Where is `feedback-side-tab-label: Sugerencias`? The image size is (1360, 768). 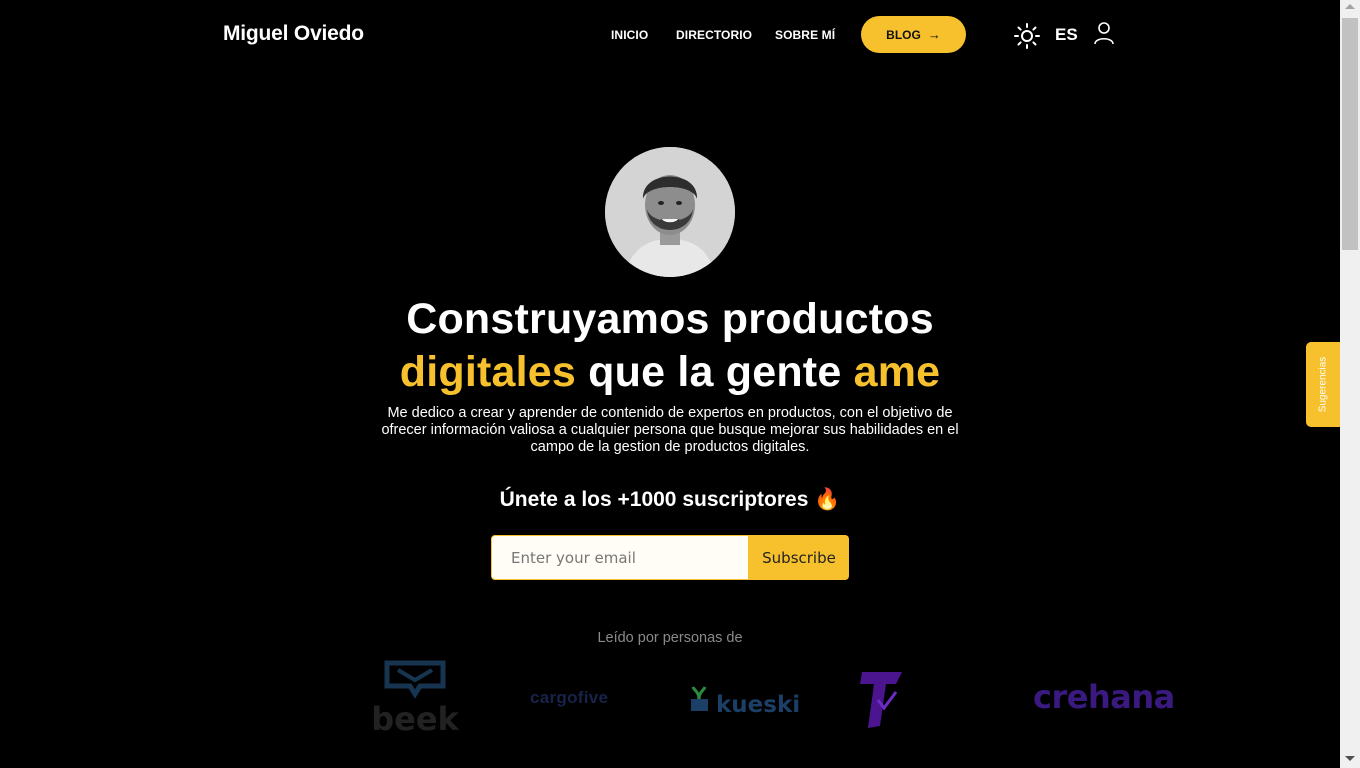 feedback-side-tab-label: Sugerencias is located at coordinates (1323, 384).